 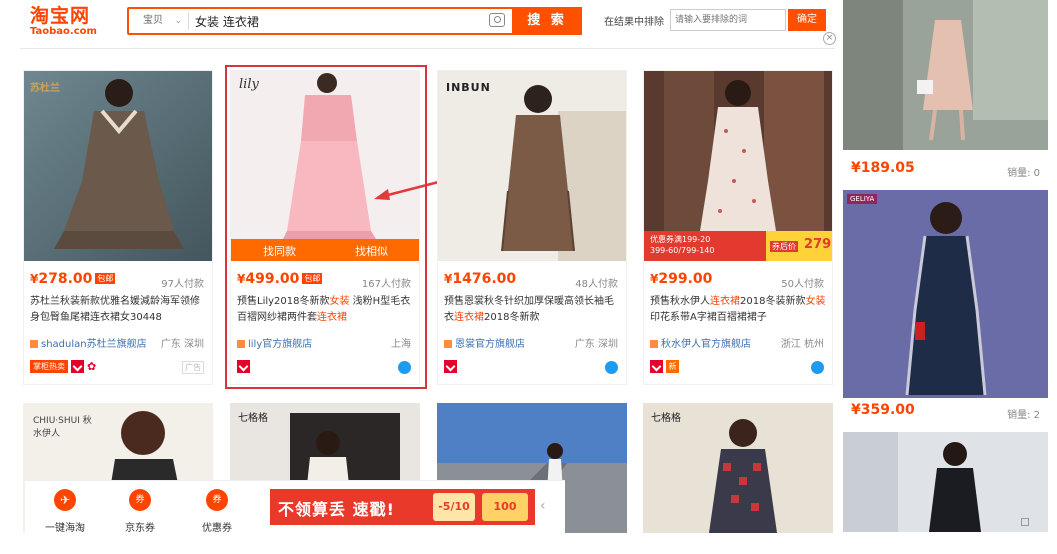 What do you see at coordinates (118, 166) in the screenshot?
I see `product-image: 苏杜兰` at bounding box center [118, 166].